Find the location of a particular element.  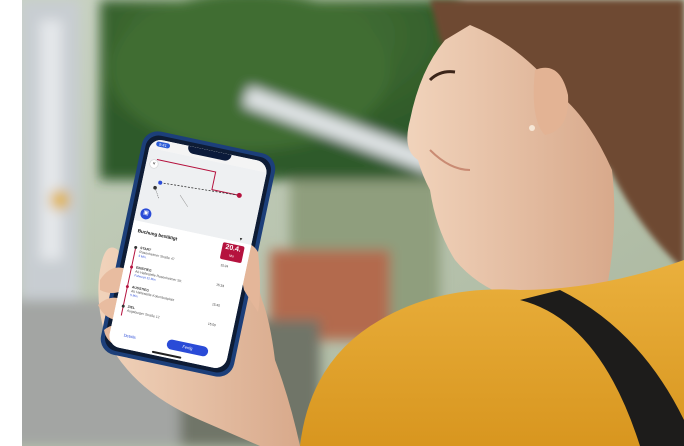

details-link: Details is located at coordinates (129, 335).